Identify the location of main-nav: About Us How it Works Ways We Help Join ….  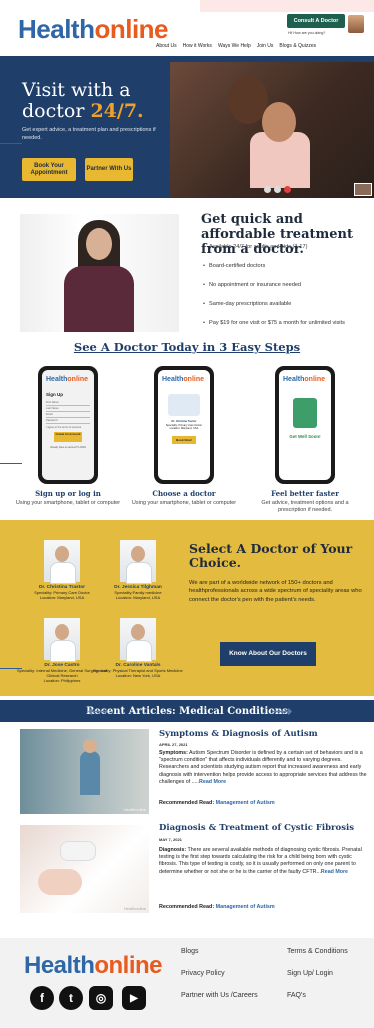
(236, 46).